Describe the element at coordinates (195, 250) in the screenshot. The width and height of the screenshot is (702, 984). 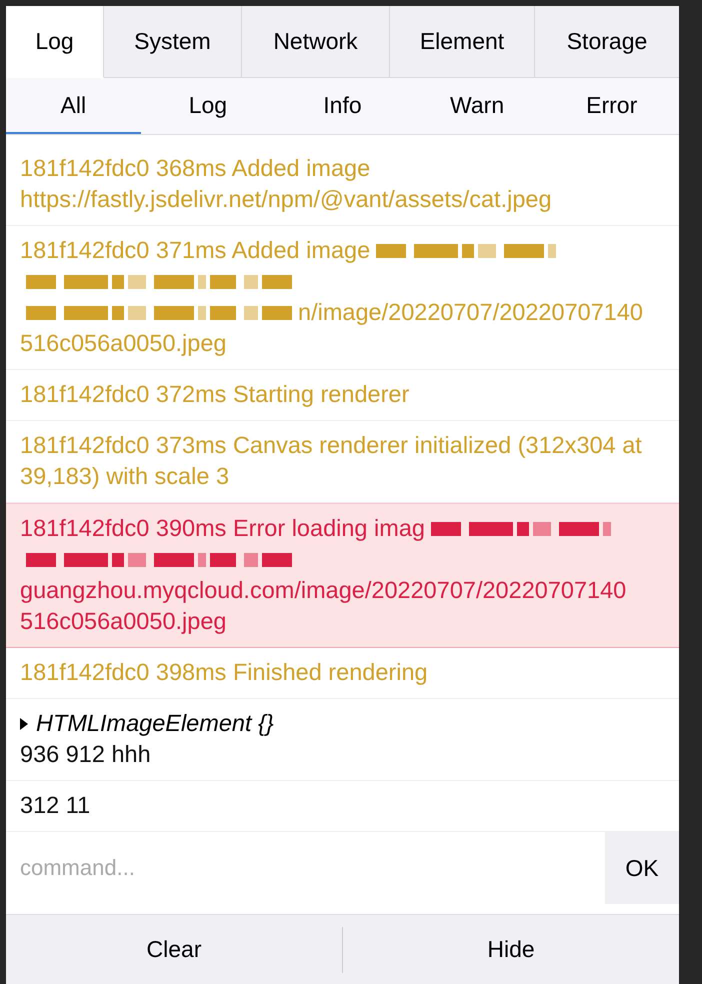
I see `log-text: 181f142fdc0 371ms Added image` at that location.